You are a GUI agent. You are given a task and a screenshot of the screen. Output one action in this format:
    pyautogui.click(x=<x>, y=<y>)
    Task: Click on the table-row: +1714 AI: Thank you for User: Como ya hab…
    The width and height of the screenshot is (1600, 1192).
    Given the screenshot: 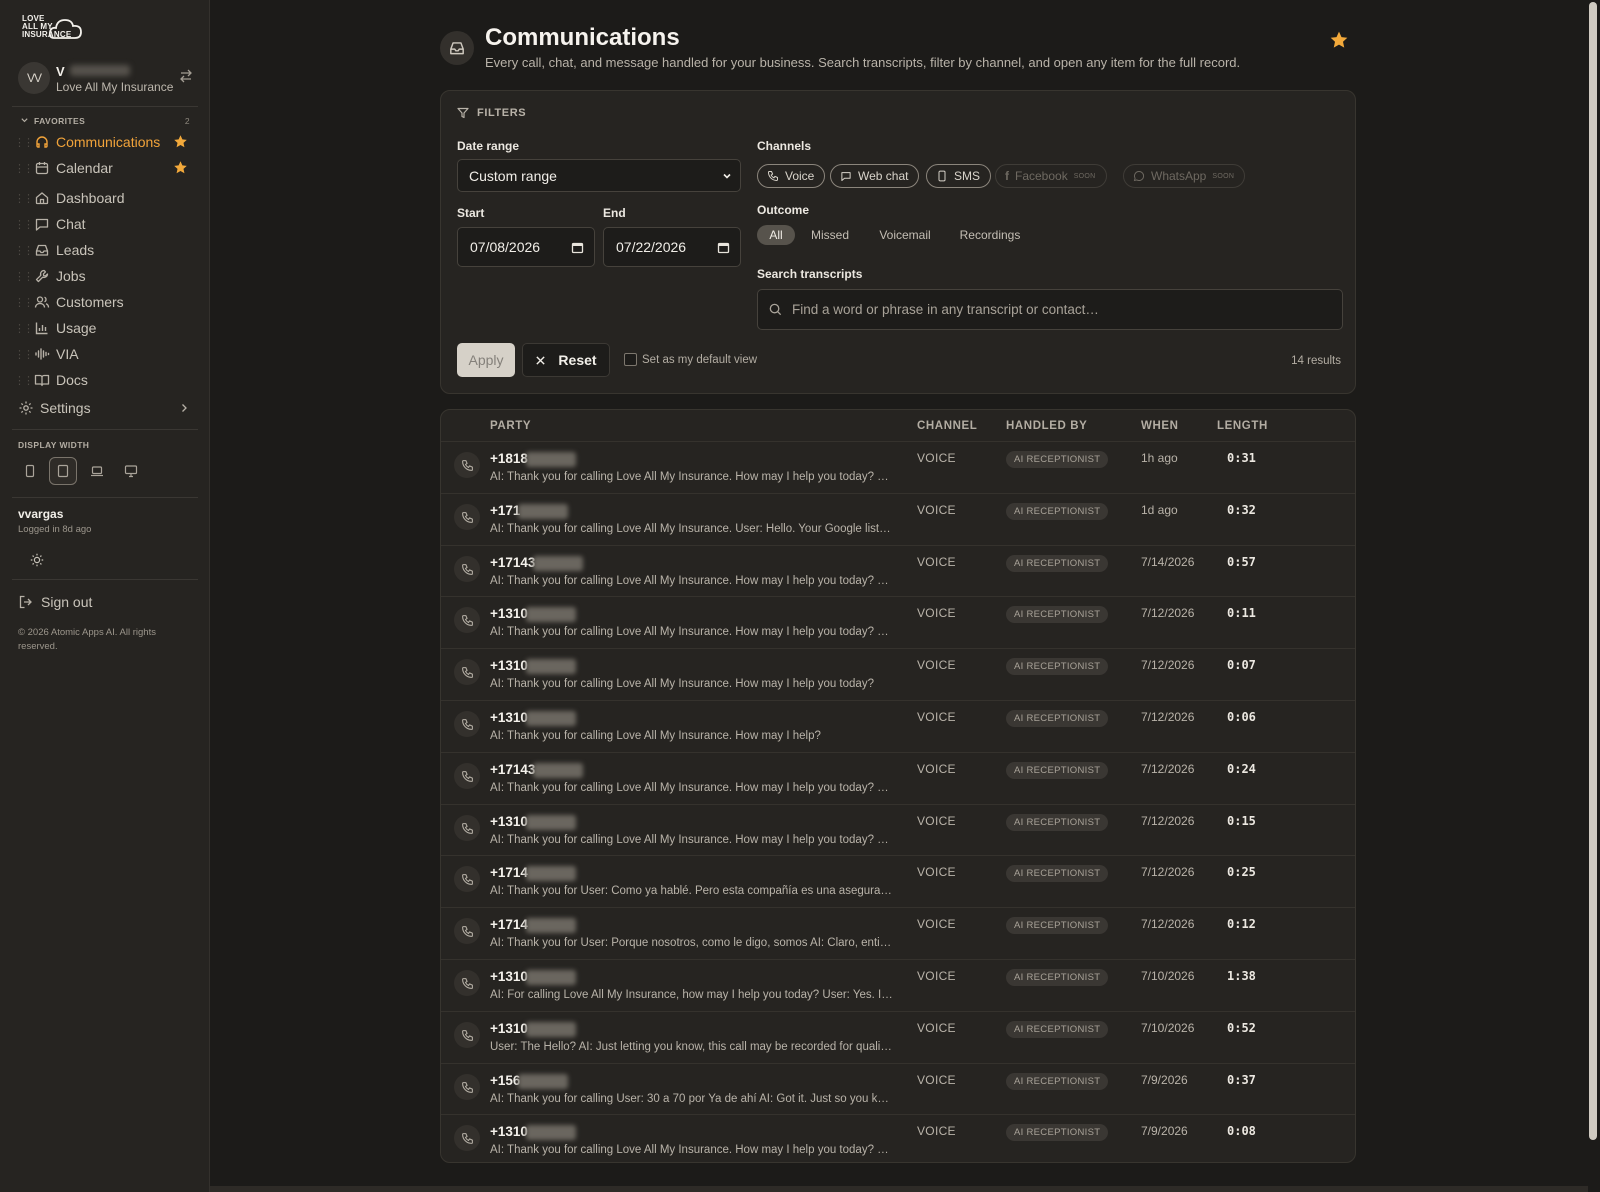 What is the action you would take?
    pyautogui.click(x=898, y=881)
    